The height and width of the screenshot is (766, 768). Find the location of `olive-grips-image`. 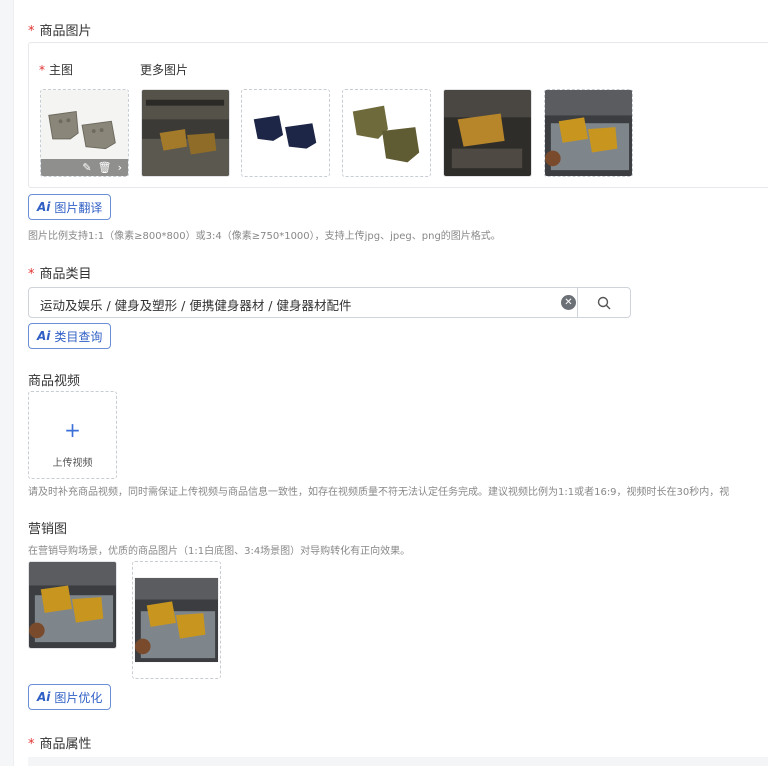

olive-grips-image is located at coordinates (386, 133).